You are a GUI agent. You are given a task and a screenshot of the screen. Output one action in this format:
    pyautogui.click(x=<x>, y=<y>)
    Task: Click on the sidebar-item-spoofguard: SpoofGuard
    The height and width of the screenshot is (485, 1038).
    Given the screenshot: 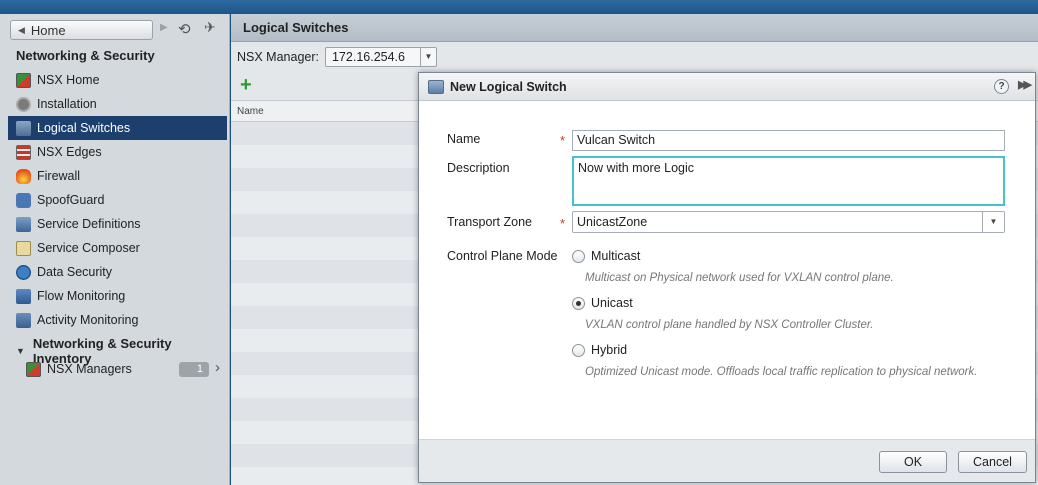 What is the action you would take?
    pyautogui.click(x=117, y=200)
    